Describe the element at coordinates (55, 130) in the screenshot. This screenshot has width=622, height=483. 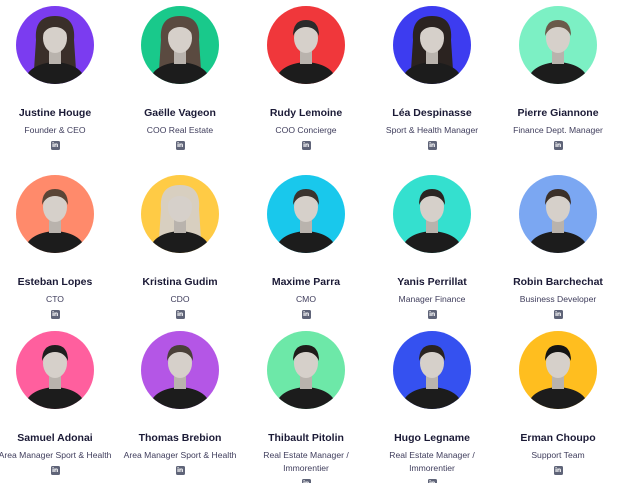
I see `member-role: Founder & CEO` at that location.